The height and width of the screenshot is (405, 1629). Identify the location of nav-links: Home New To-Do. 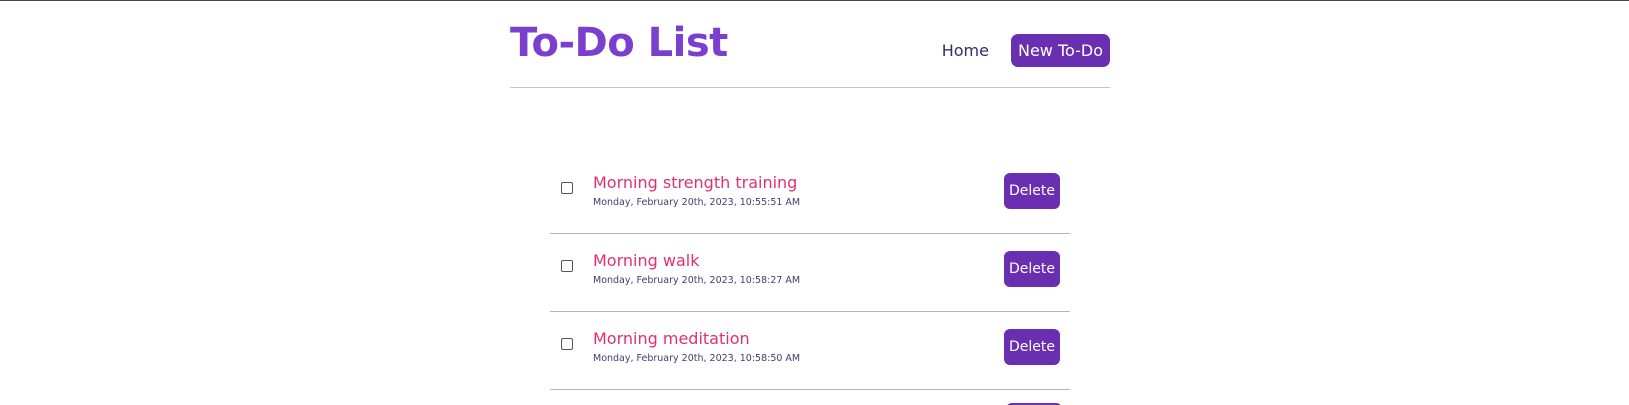
(1026, 50).